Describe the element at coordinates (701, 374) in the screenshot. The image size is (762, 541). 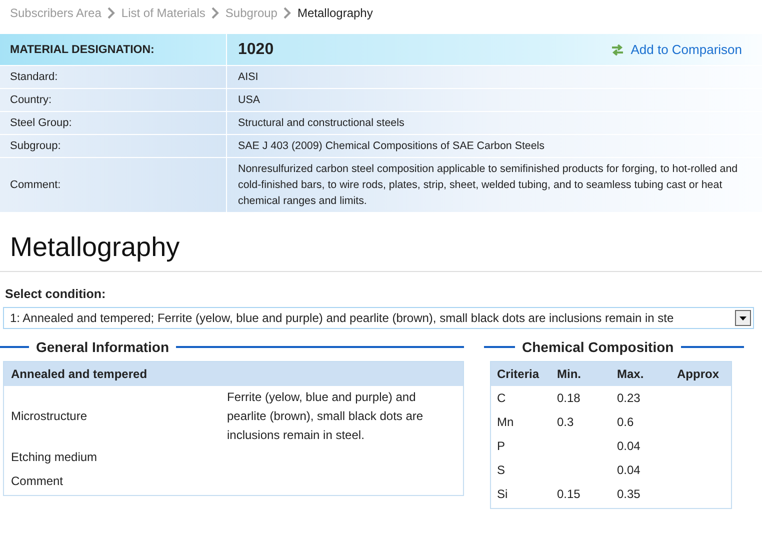
I see `column-header: Approx` at that location.